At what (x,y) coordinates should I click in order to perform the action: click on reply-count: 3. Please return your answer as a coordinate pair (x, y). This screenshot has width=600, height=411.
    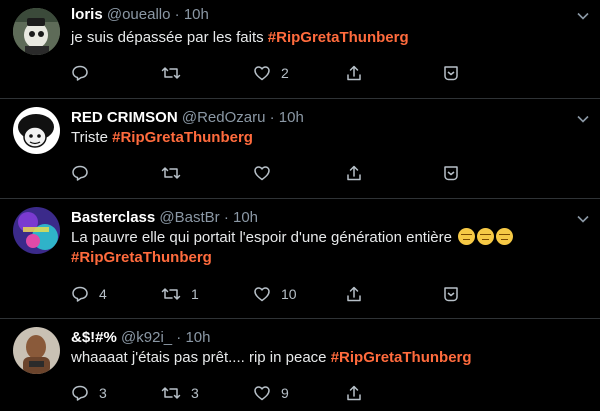
    Looking at the image, I should click on (103, 393).